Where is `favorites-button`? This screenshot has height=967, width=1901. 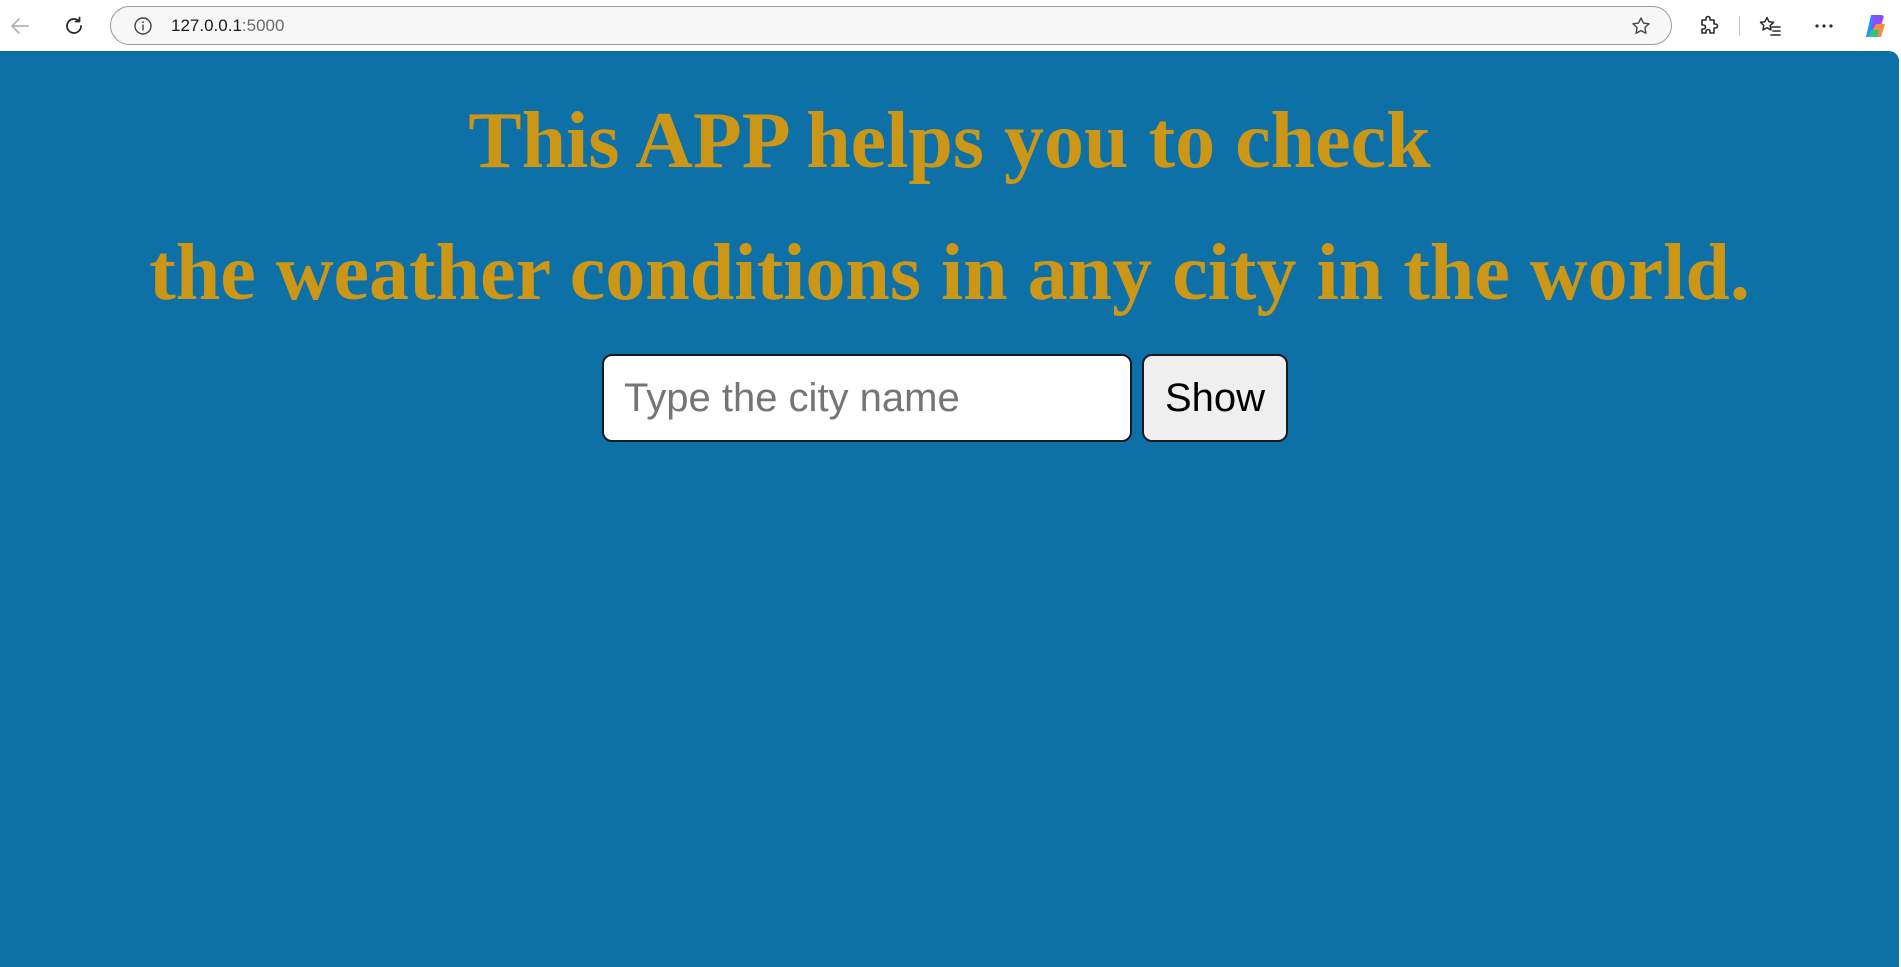 favorites-button is located at coordinates (1770, 26).